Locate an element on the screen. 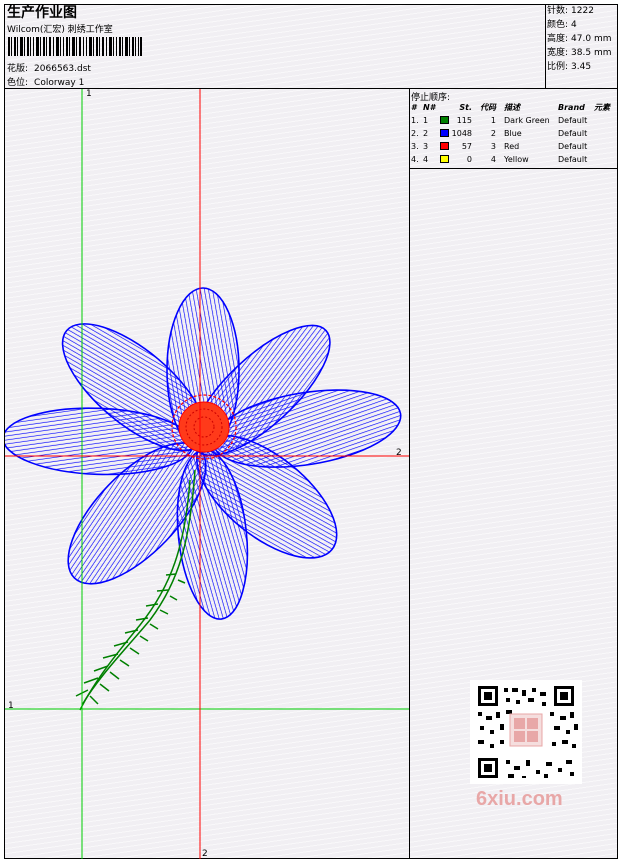  info-value: 4 is located at coordinates (574, 25).